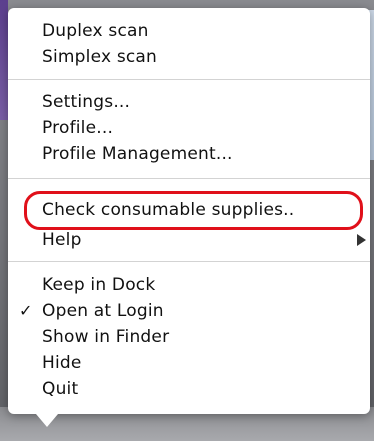 The image size is (374, 441). Describe the element at coordinates (62, 240) in the screenshot. I see `menu-item-label: Help` at that location.